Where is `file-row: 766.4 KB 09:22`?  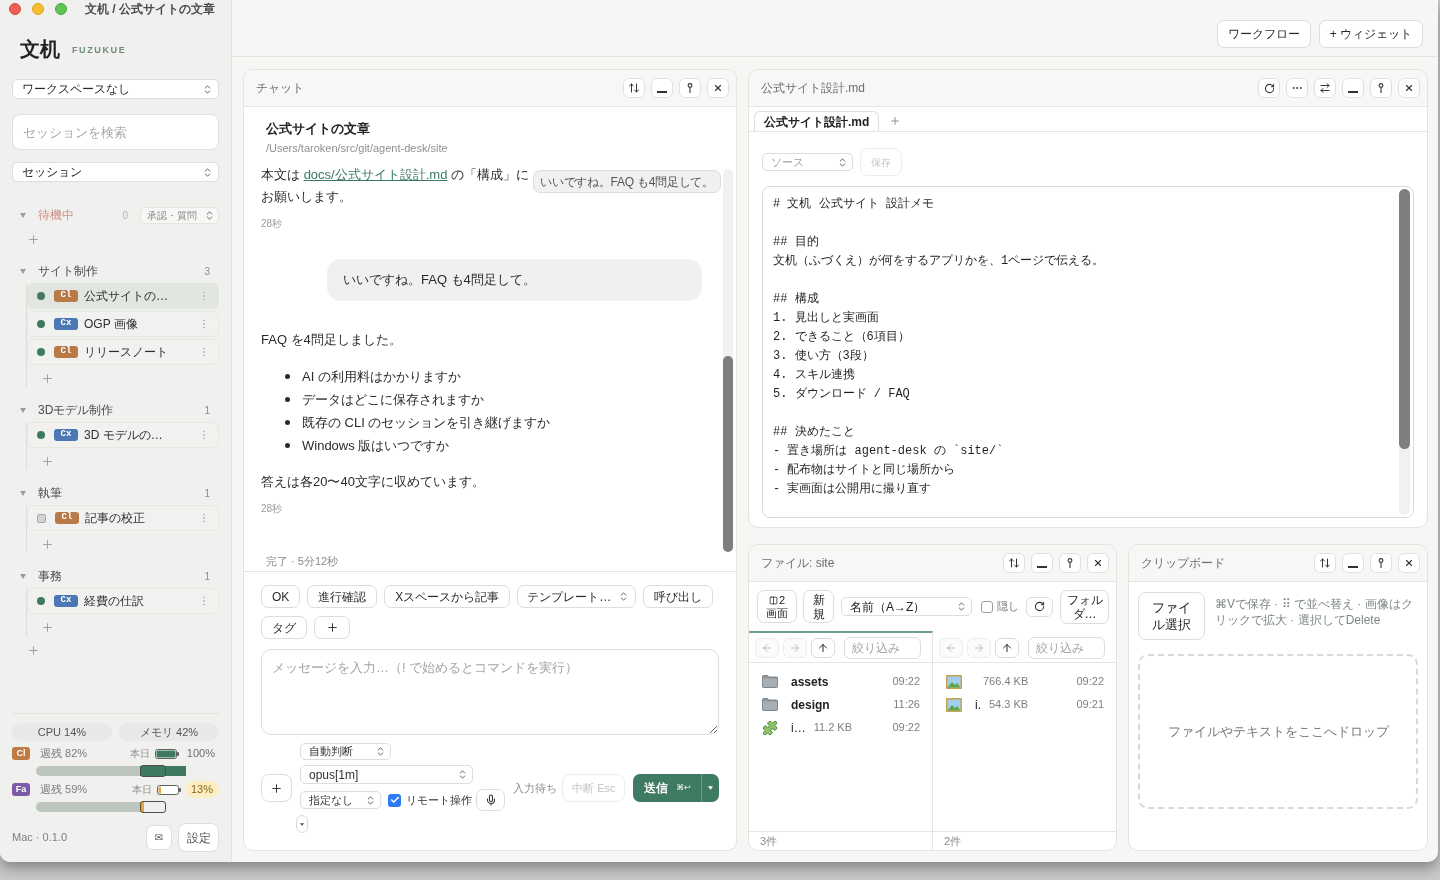
file-row: 766.4 KB 09:22 is located at coordinates (1024, 681).